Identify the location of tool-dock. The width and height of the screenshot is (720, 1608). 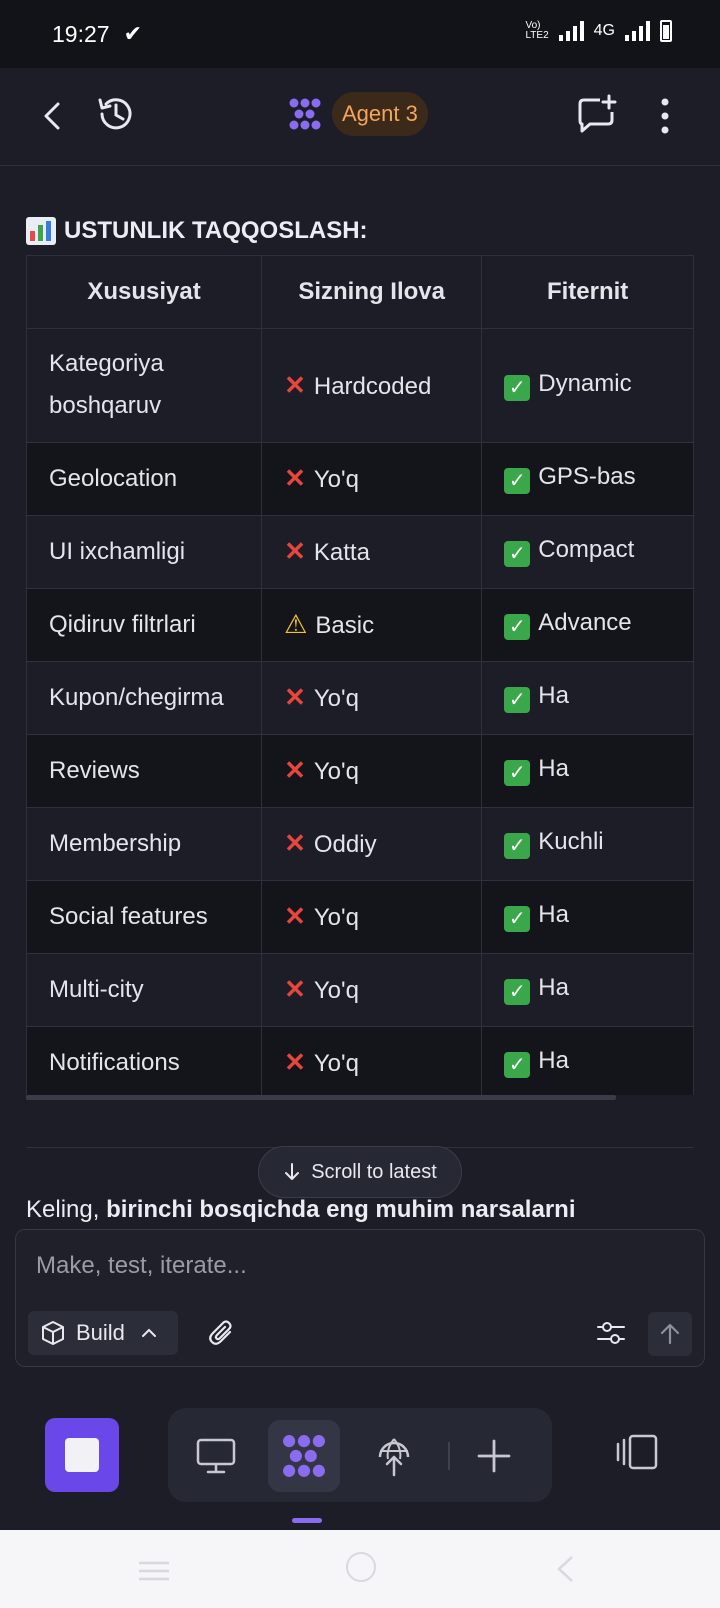
(360, 1455).